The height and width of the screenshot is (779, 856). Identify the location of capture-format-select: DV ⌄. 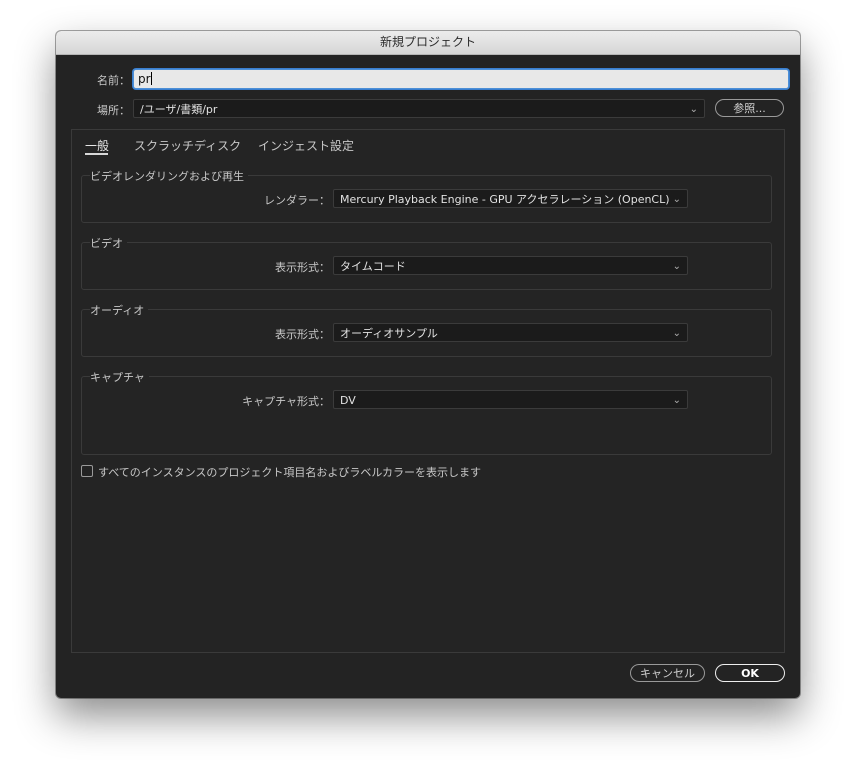
(510, 399).